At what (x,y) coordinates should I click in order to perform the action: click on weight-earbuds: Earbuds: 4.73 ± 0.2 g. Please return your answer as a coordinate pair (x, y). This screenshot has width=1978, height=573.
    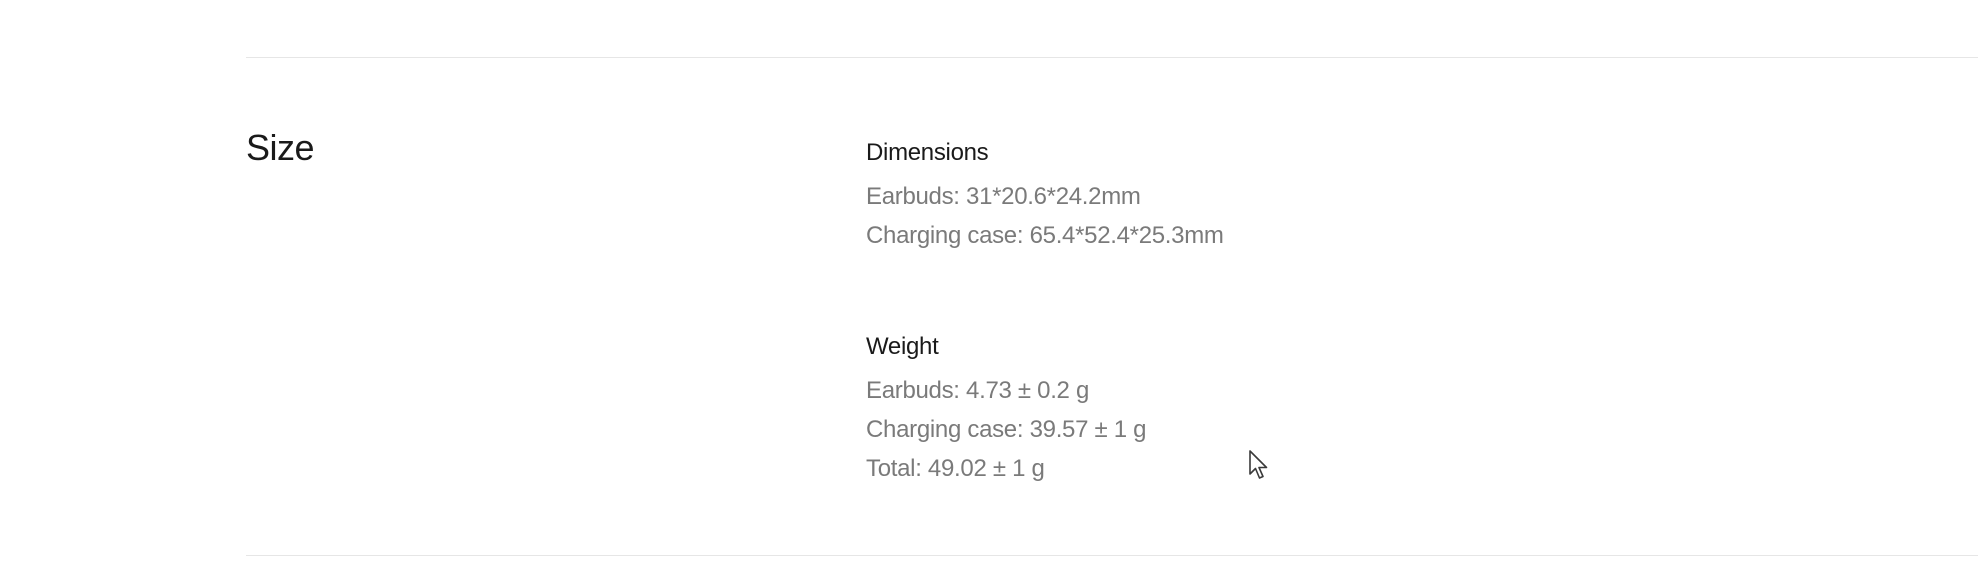
    Looking at the image, I should click on (978, 390).